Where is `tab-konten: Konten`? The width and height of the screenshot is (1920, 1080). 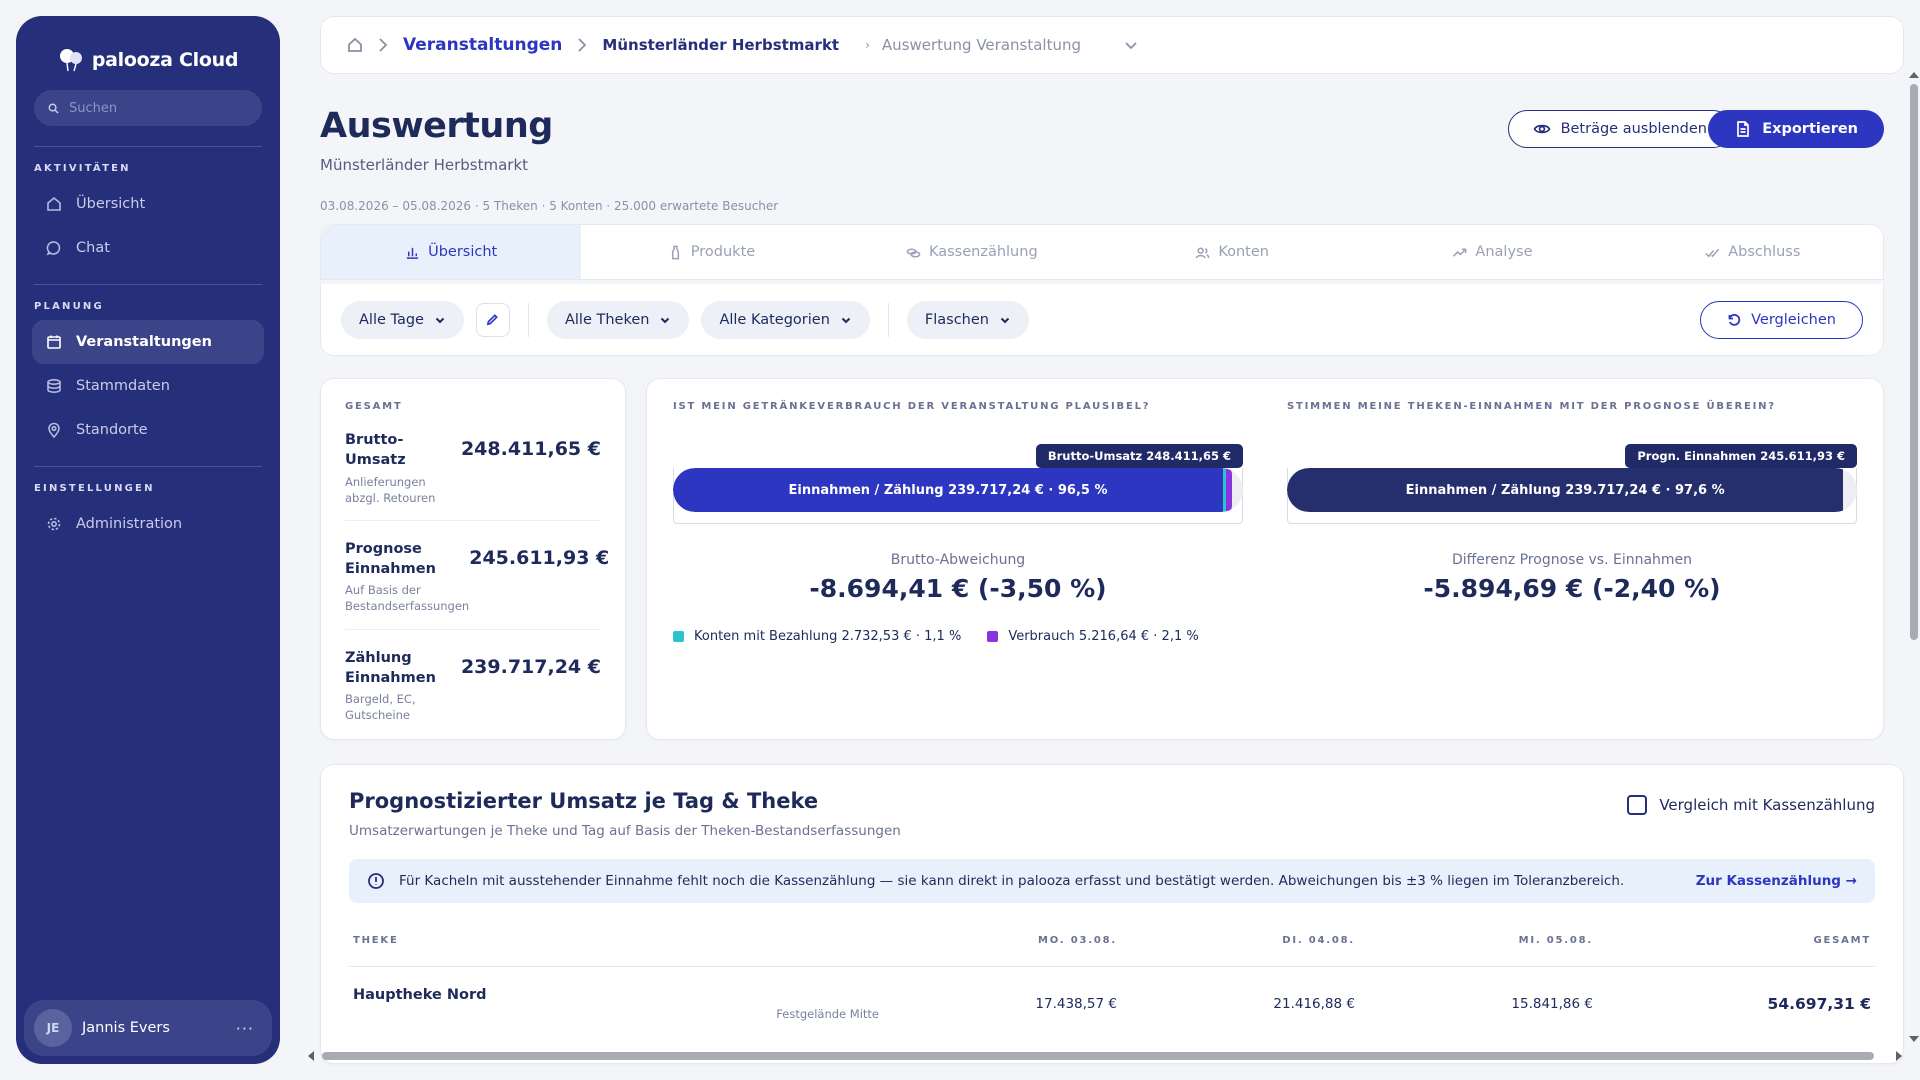
tab-konten: Konten is located at coordinates (1232, 252).